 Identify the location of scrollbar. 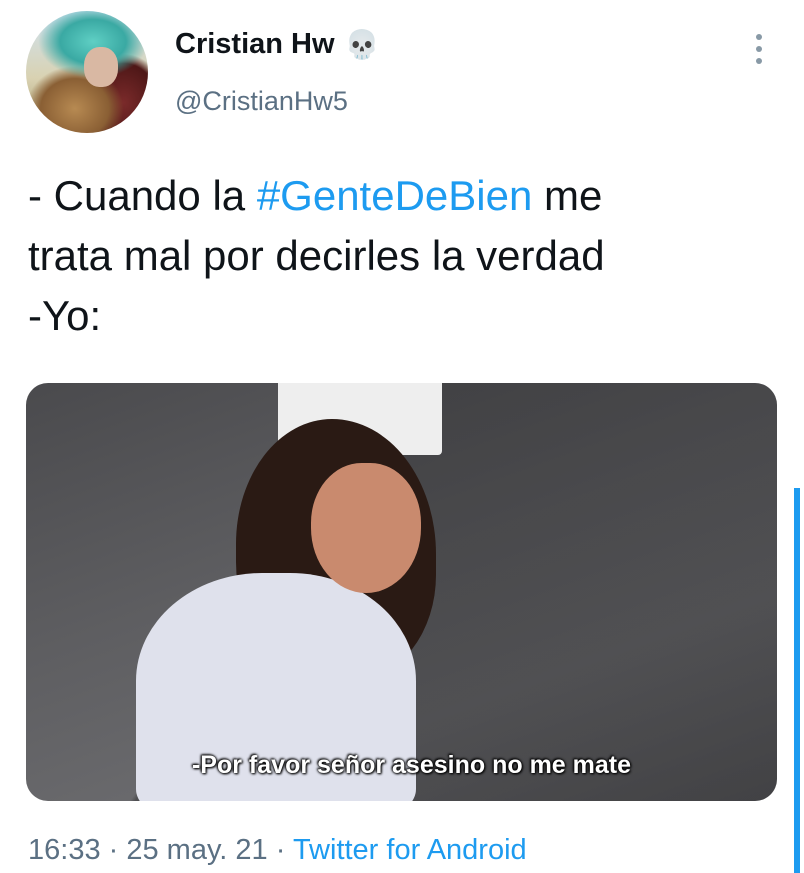
(797, 680).